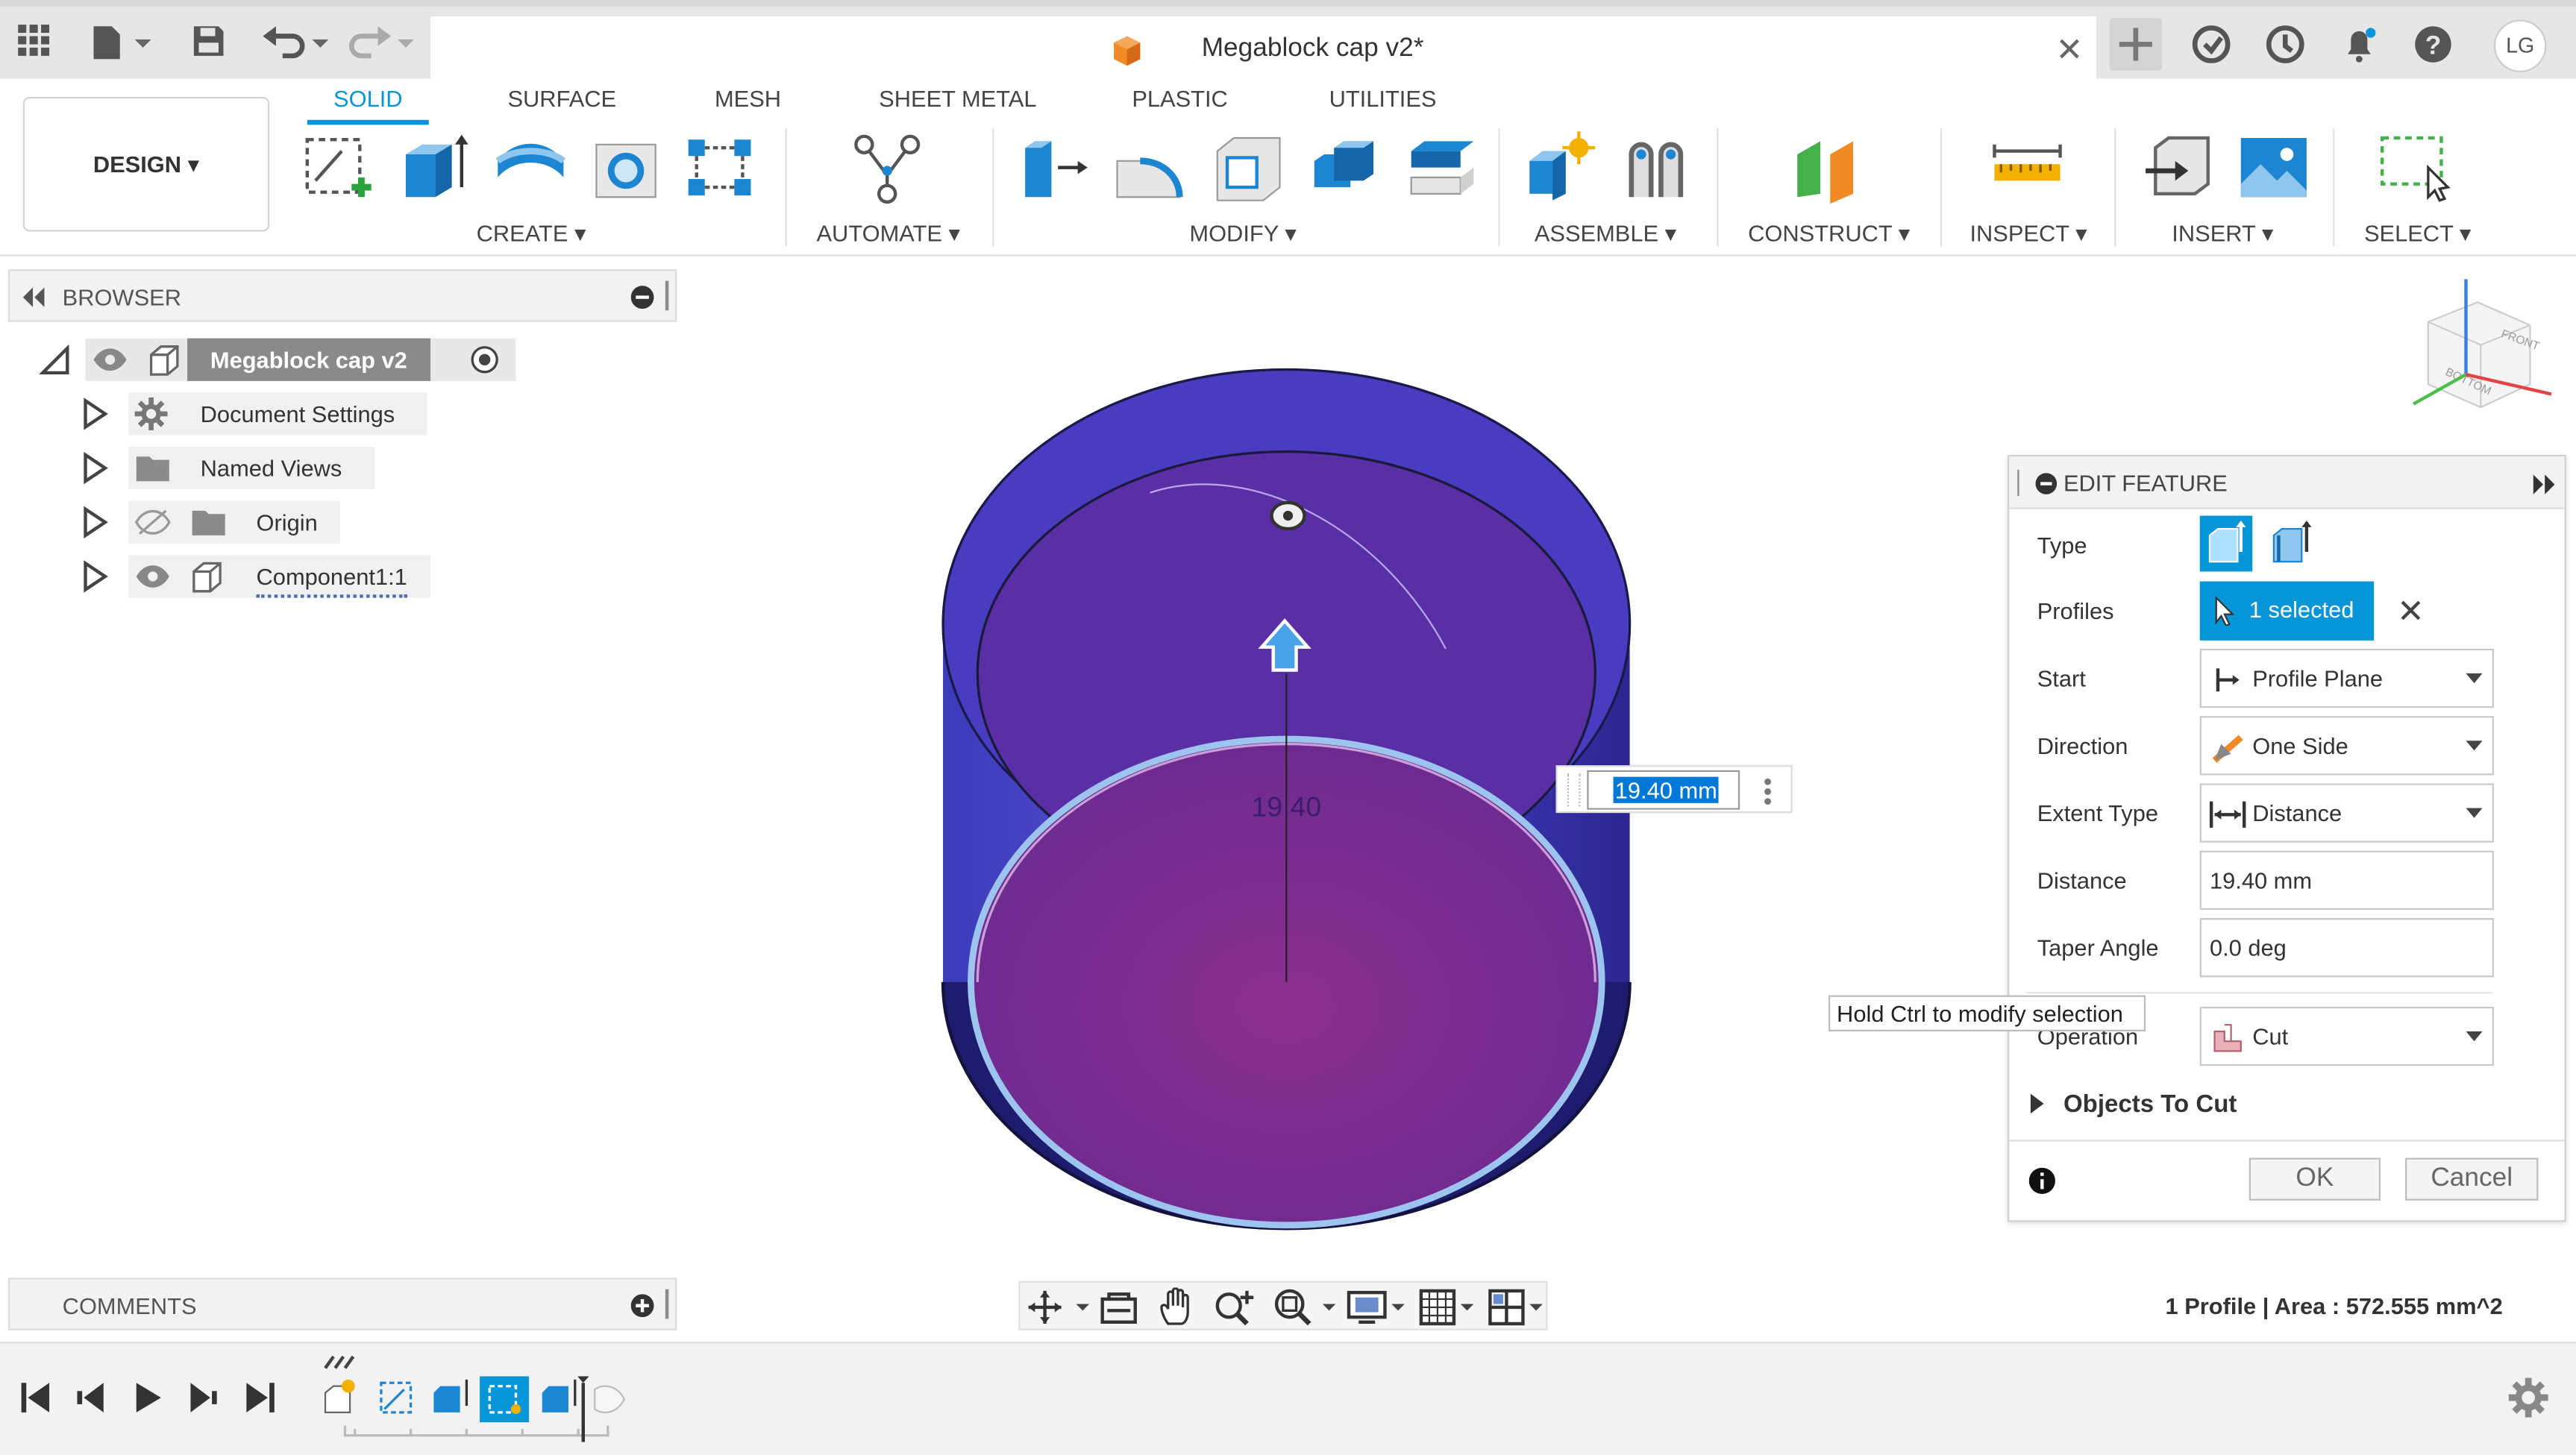  What do you see at coordinates (505, 1399) in the screenshot?
I see `timeline-active-feature` at bounding box center [505, 1399].